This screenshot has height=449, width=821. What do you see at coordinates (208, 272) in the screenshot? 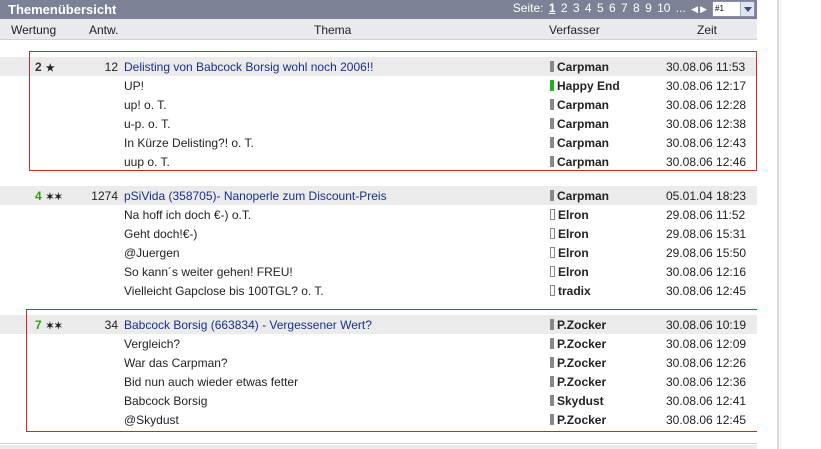
I see `reply-title-link: So kann´s weiter gehen! FREU!` at bounding box center [208, 272].